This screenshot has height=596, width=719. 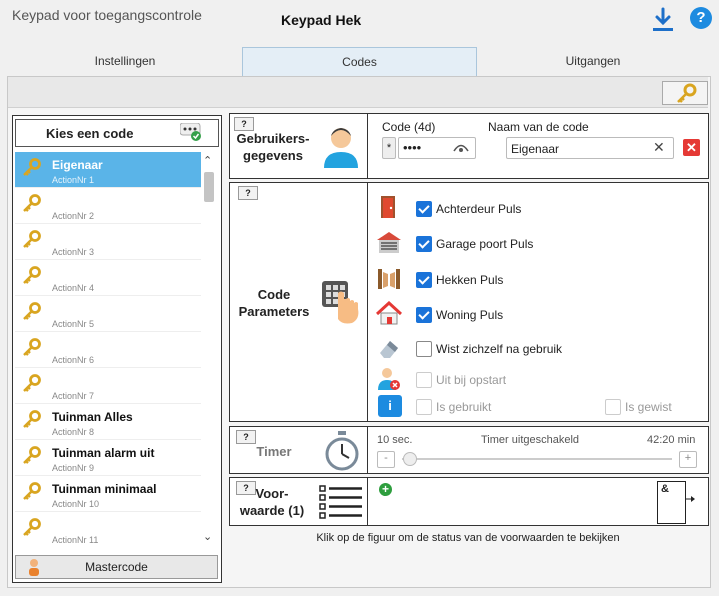 What do you see at coordinates (340, 502) in the screenshot?
I see `checklist-icon` at bounding box center [340, 502].